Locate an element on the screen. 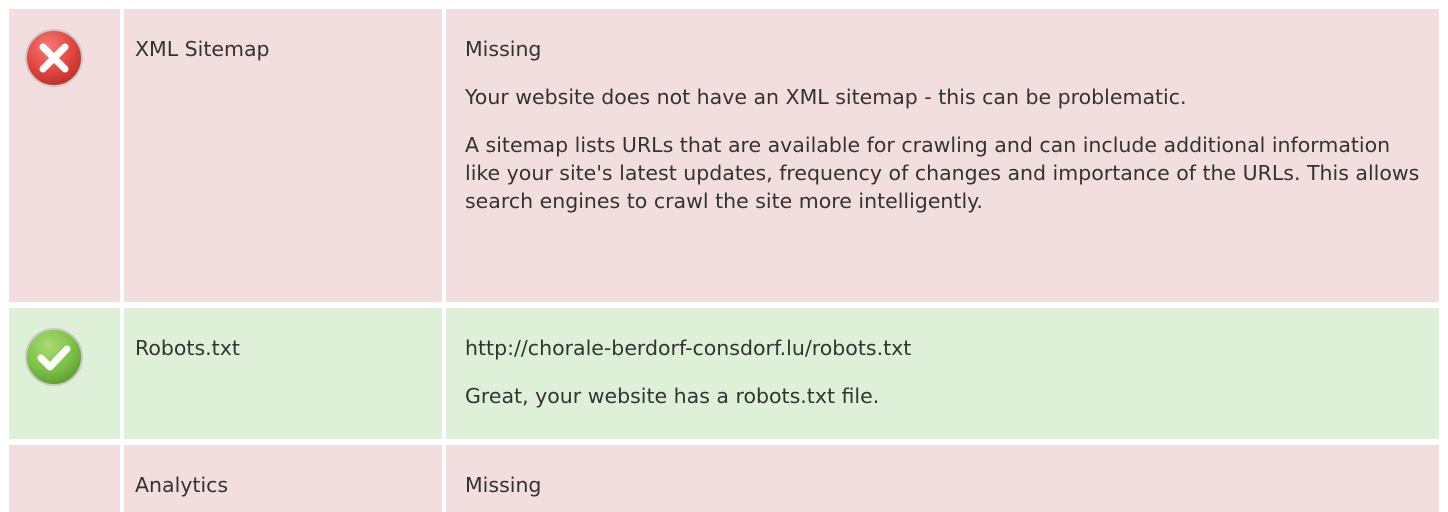  check-details-cell: Missing is located at coordinates (942, 478).